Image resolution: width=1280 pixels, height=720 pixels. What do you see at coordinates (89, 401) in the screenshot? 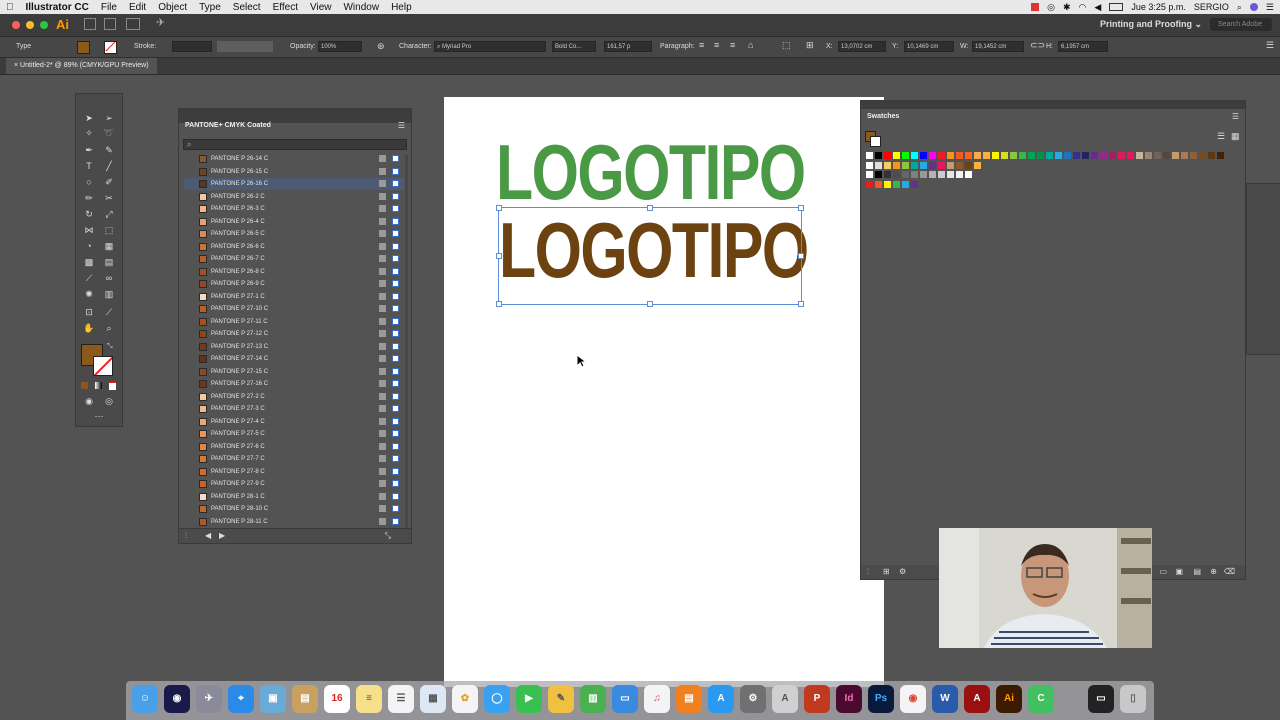
I see `draw-normal-icon: ◉` at bounding box center [89, 401].